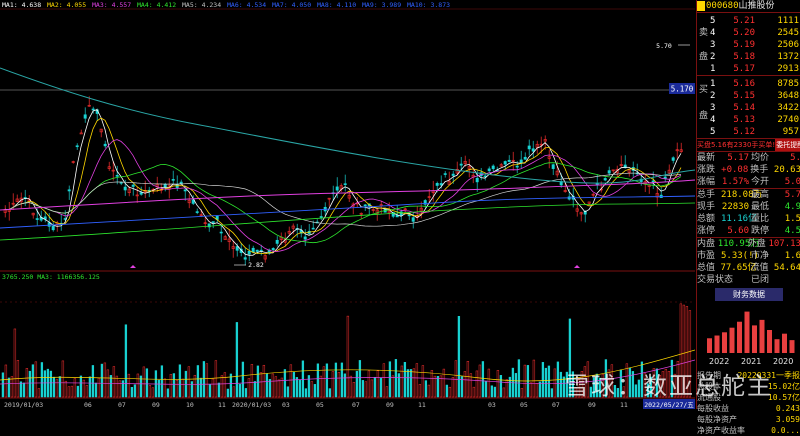 The height and width of the screenshot is (436, 800). What do you see at coordinates (738, 158) in the screenshot?
I see `stat-value: 5.17` at bounding box center [738, 158].